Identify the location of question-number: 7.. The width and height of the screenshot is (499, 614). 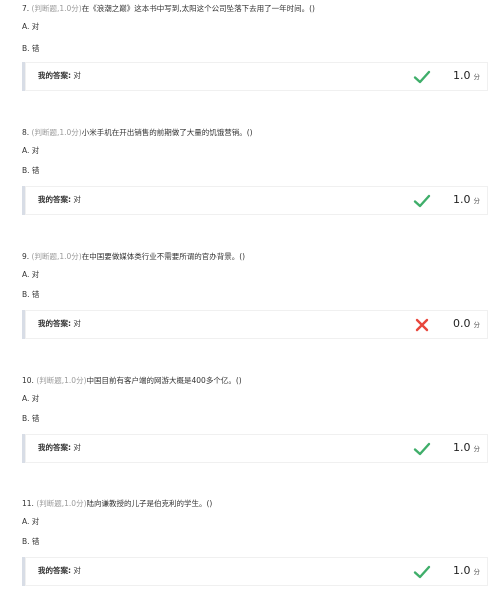
(26, 8).